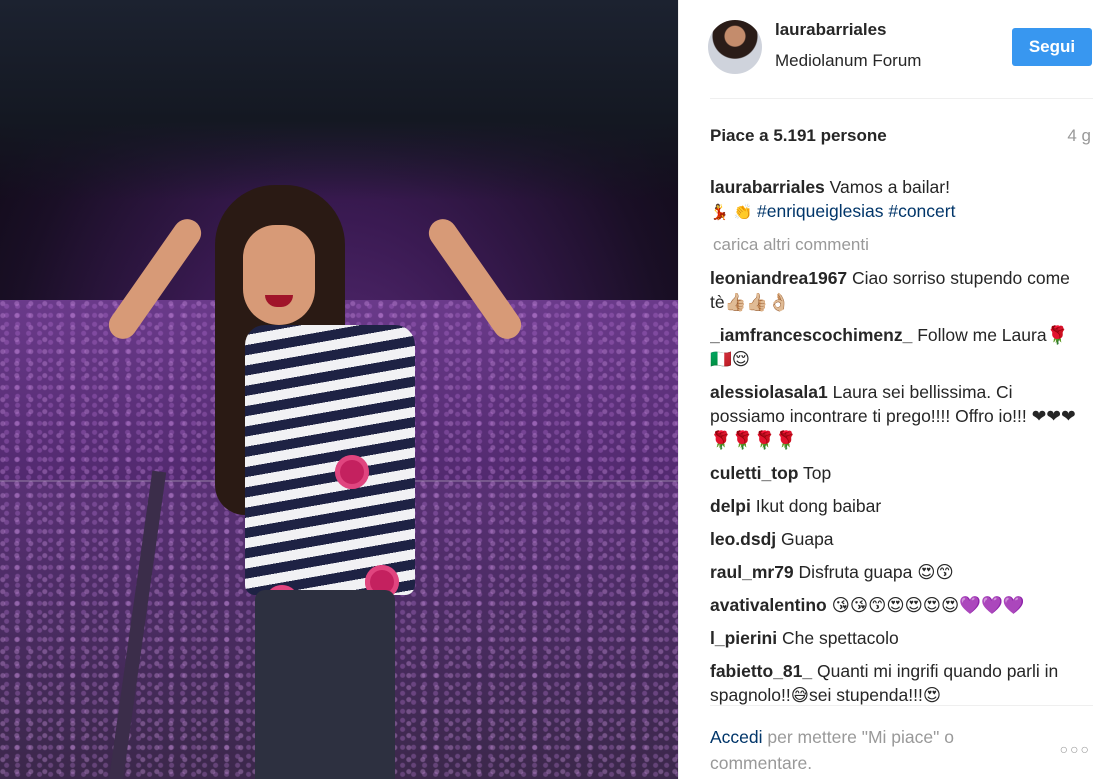 The width and height of the screenshot is (1099, 779). Describe the element at coordinates (761, 671) in the screenshot. I see `comment-username: fabietto_81_` at that location.